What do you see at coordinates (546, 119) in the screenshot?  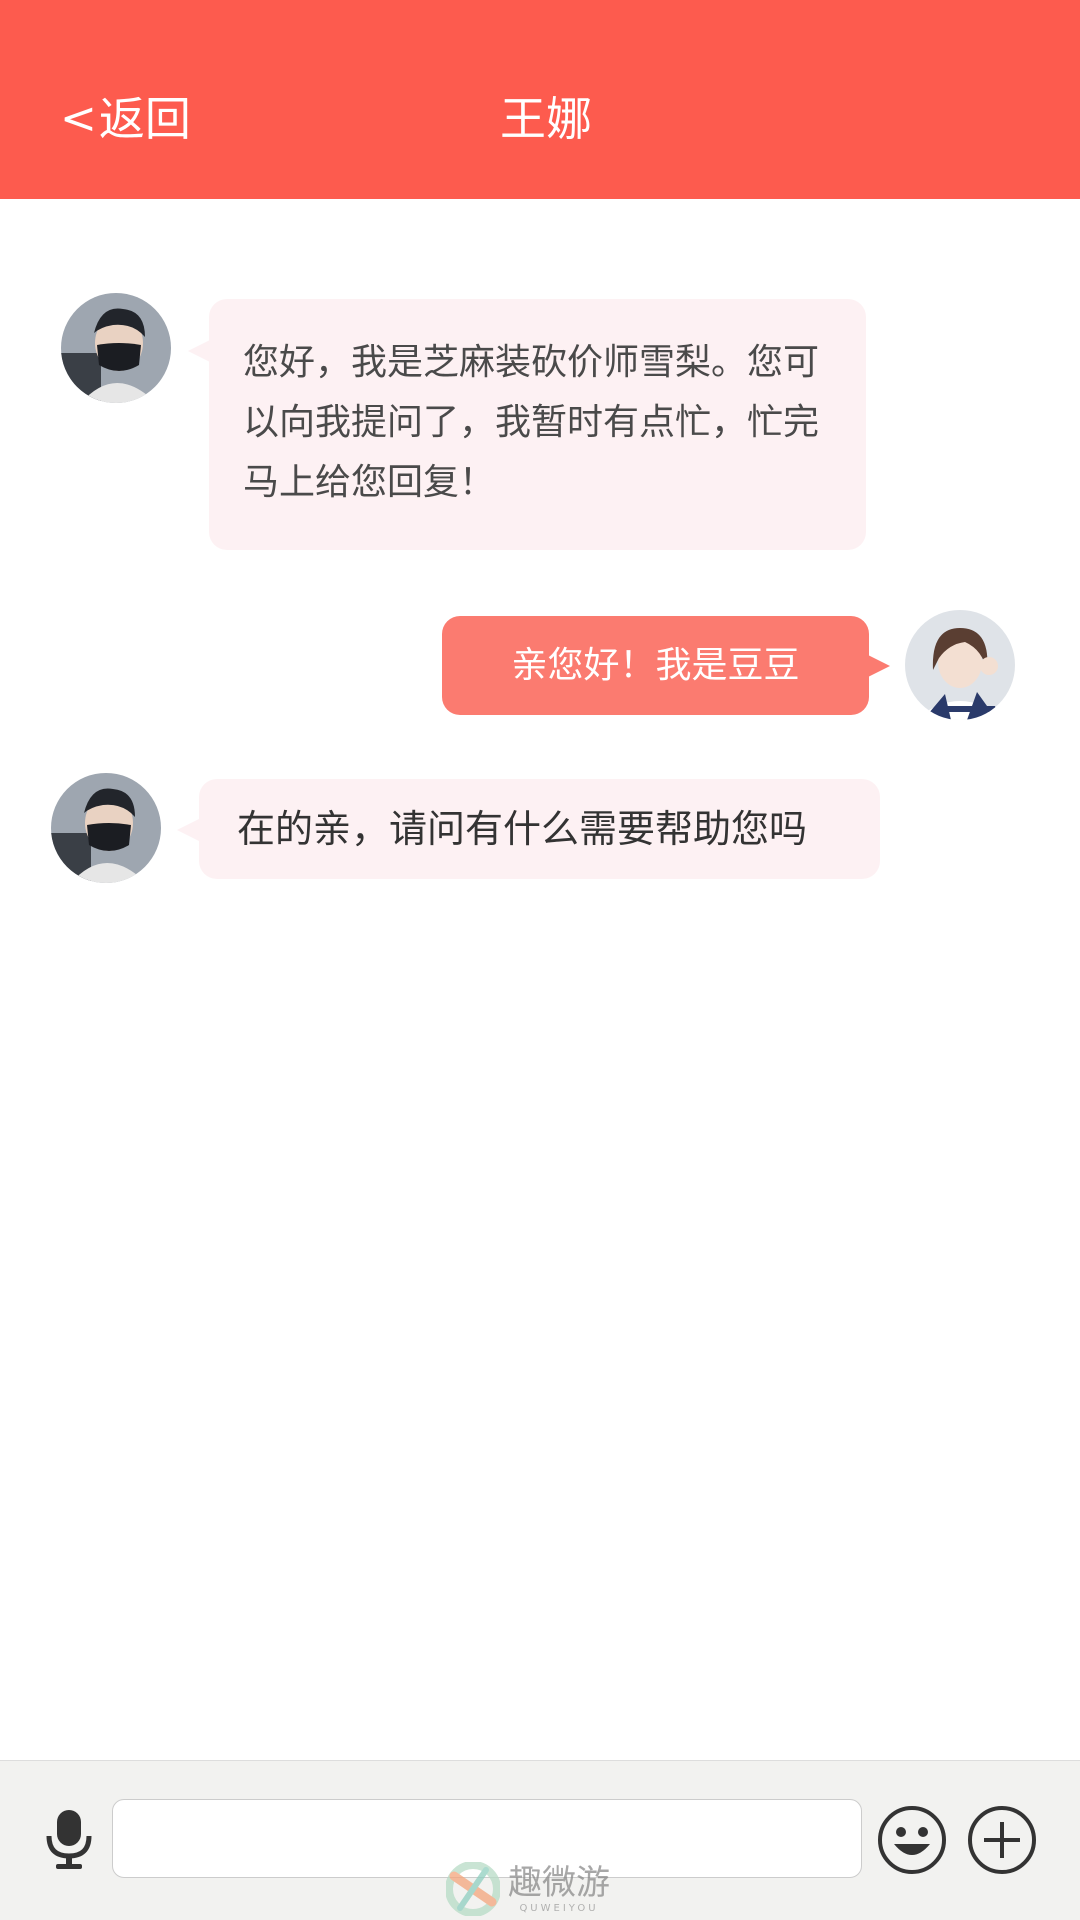 I see `page-title: 王娜` at bounding box center [546, 119].